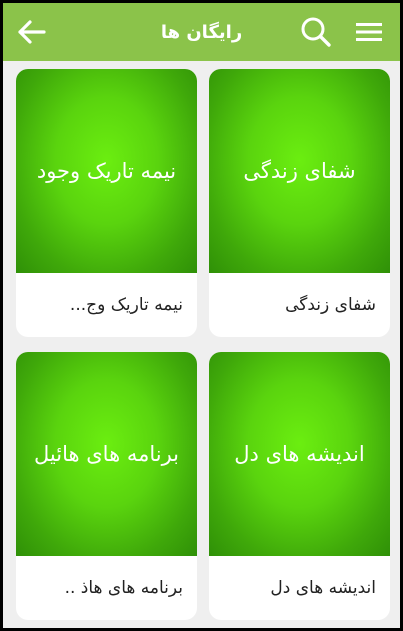 This screenshot has width=403, height=631. I want to click on book-title: شفای زندگی, so click(330, 305).